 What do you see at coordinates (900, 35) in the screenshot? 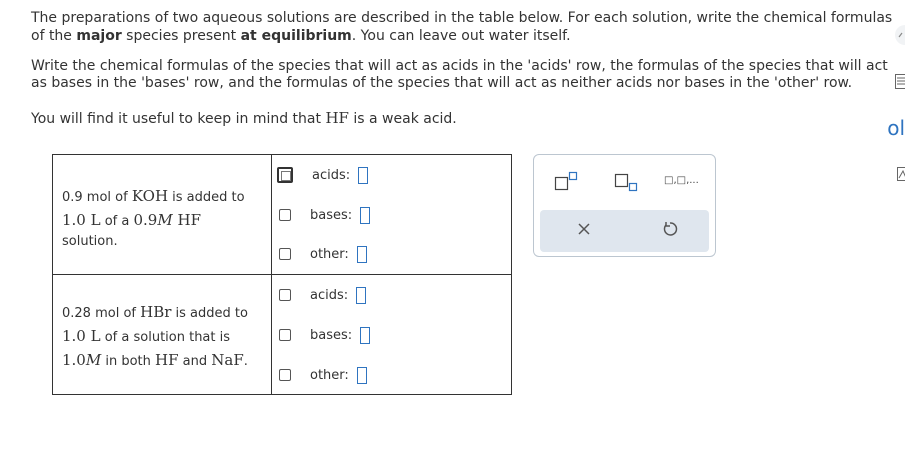
I see `edge-up-arrow-icon` at bounding box center [900, 35].